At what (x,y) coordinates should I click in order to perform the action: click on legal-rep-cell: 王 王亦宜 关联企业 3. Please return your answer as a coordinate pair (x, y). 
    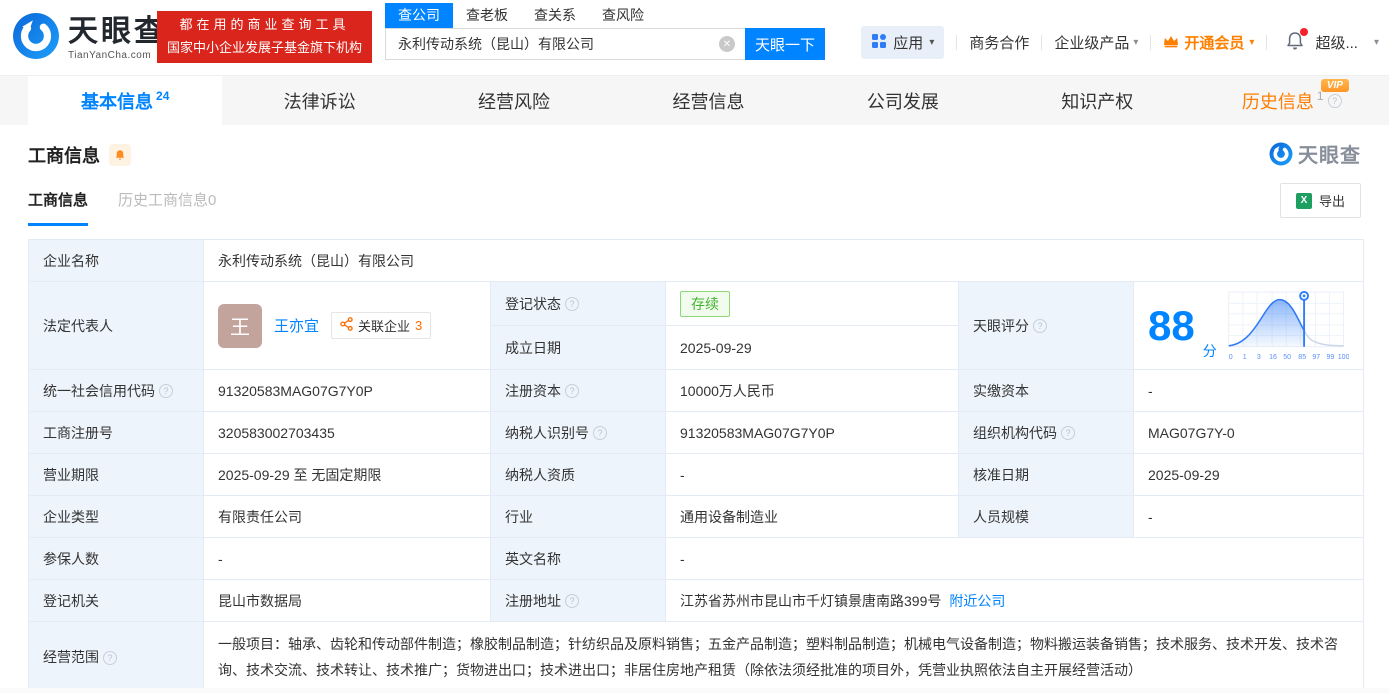
    Looking at the image, I should click on (347, 325).